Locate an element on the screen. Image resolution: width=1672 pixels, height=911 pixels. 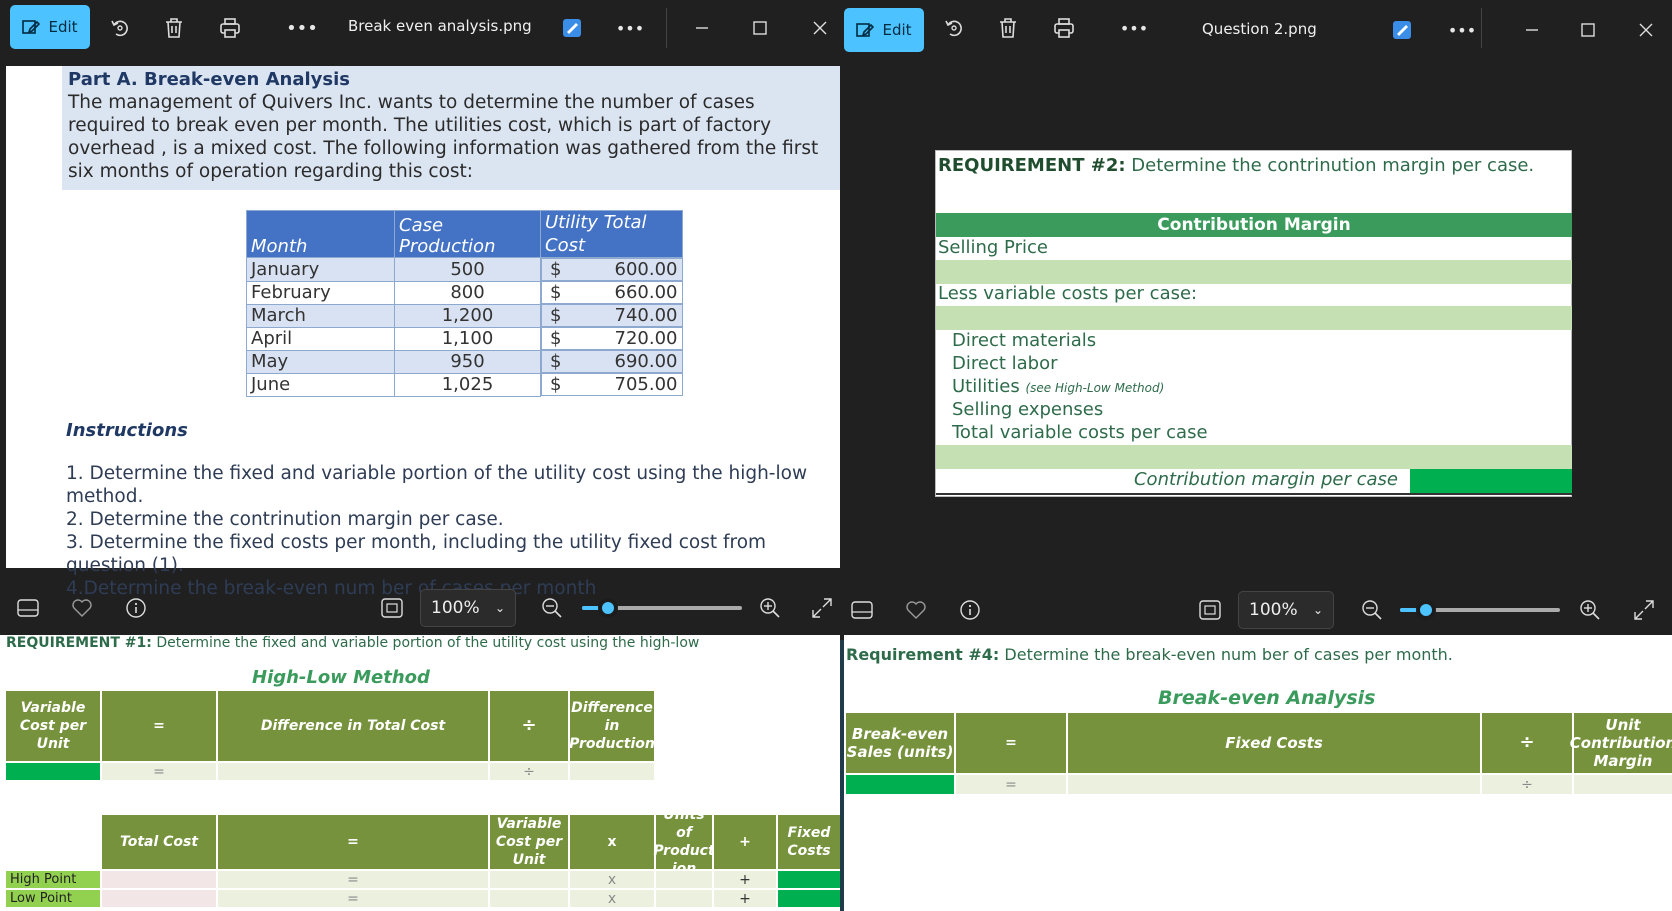
high-total-cost-cell is located at coordinates (159, 879).